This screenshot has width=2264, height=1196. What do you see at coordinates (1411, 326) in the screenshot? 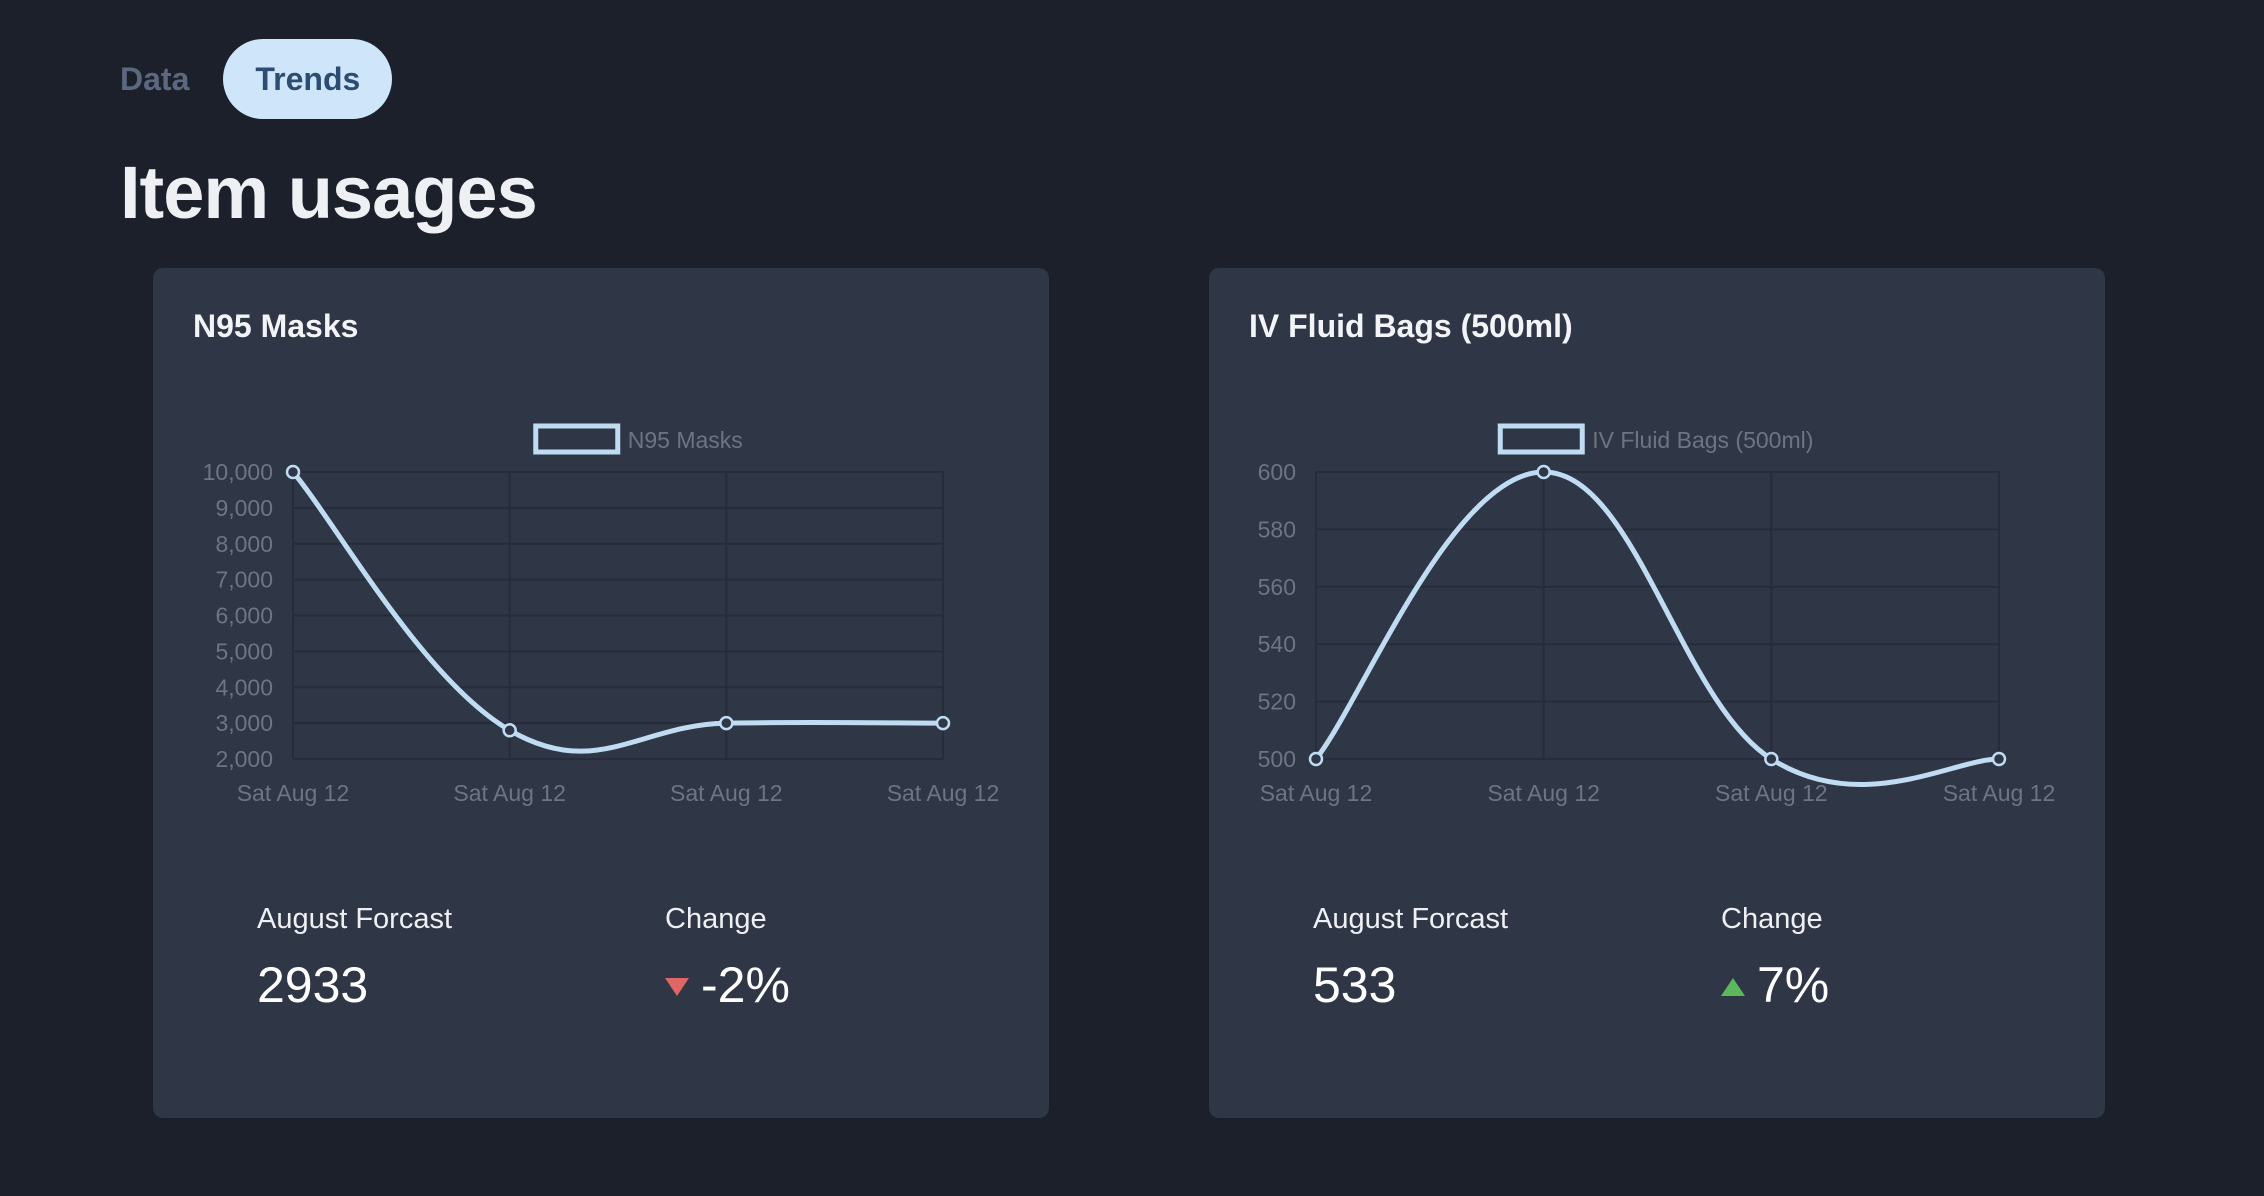
I see `card-title: IV Fluid Bags (500ml)` at bounding box center [1411, 326].